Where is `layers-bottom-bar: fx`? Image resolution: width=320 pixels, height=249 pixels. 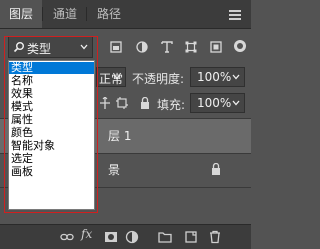
layers-bottom-bar: fx is located at coordinates (125, 236).